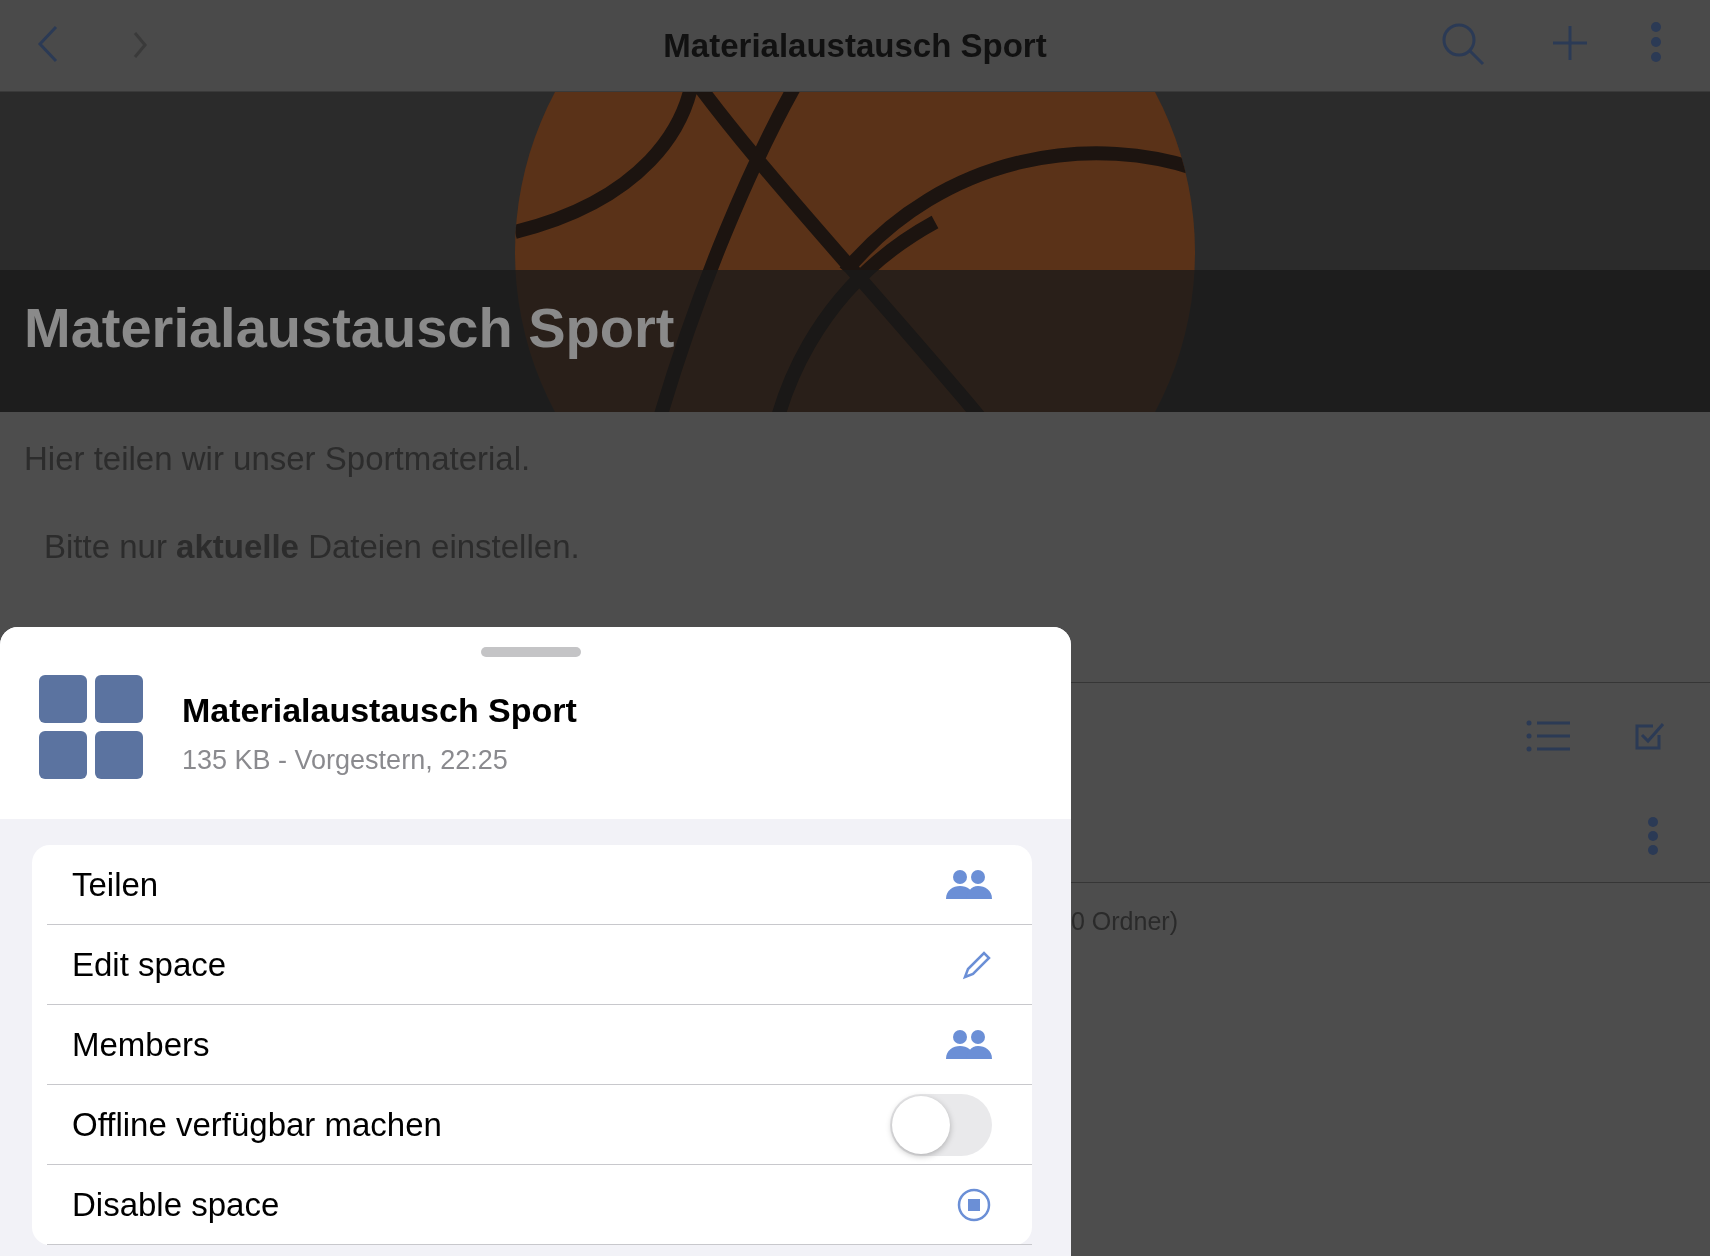 The width and height of the screenshot is (1710, 1256). I want to click on list-icon, so click(1548, 736).